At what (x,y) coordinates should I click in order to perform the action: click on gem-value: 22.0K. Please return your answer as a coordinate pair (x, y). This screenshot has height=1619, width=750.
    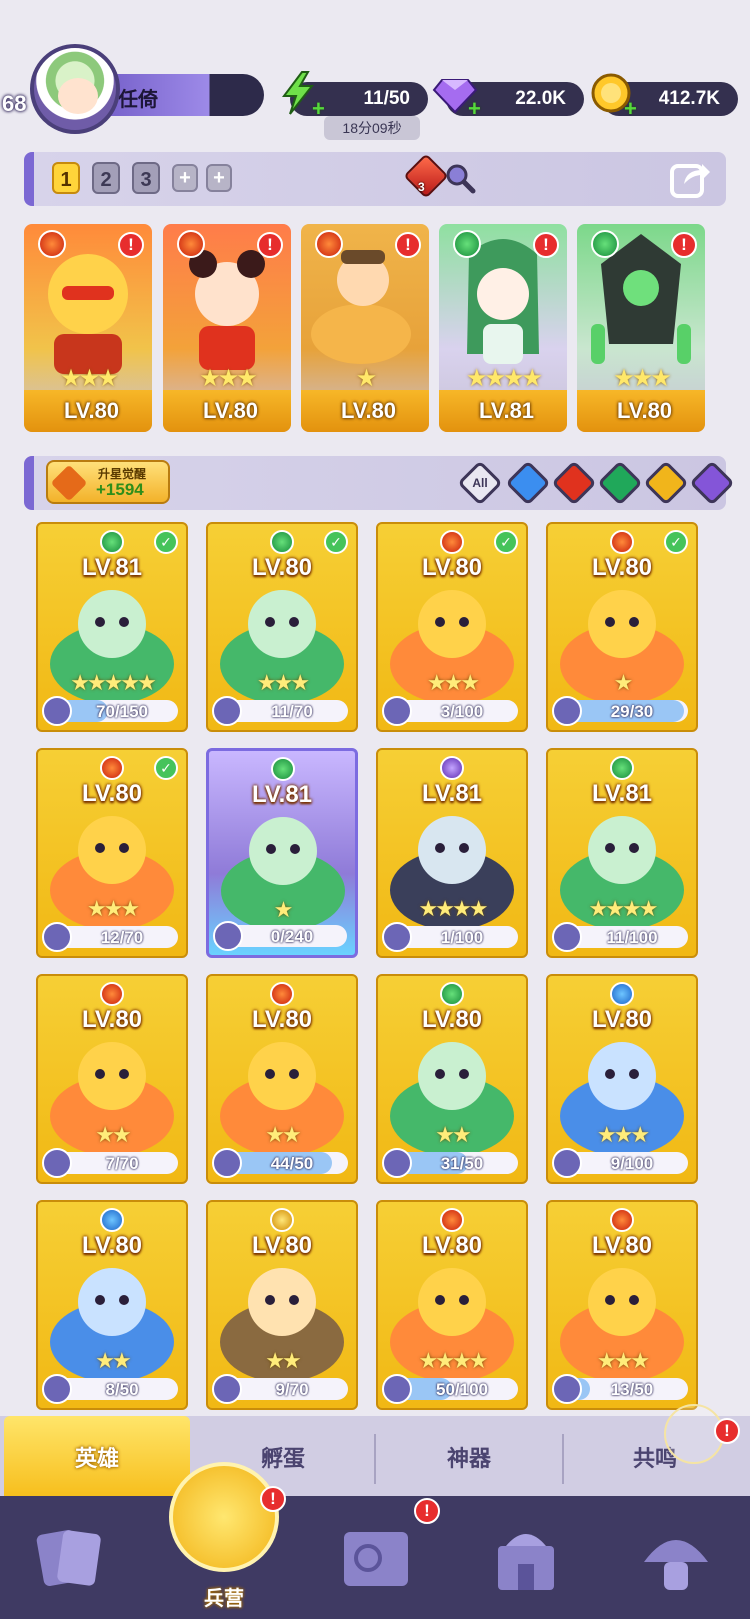
    Looking at the image, I should click on (540, 98).